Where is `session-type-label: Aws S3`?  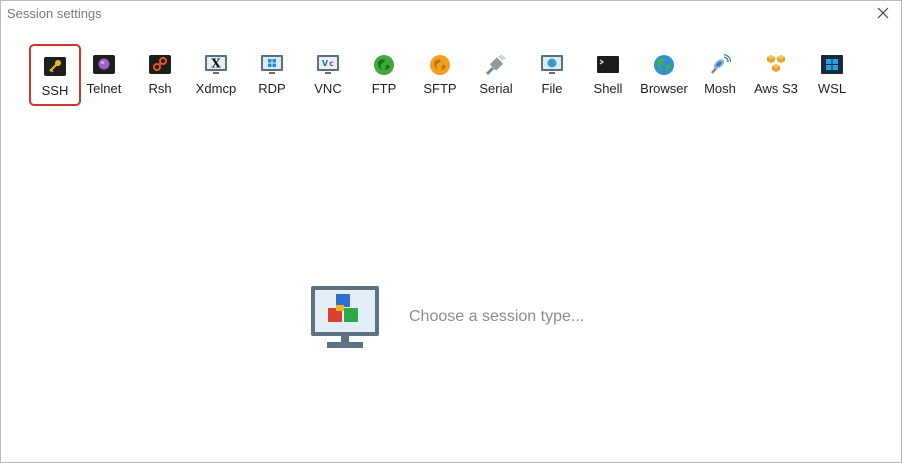
session-type-label: Aws S3 is located at coordinates (776, 88).